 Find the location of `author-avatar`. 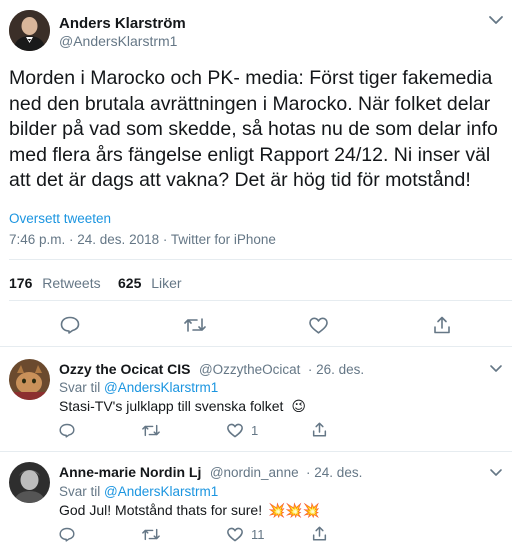

author-avatar is located at coordinates (29, 30).